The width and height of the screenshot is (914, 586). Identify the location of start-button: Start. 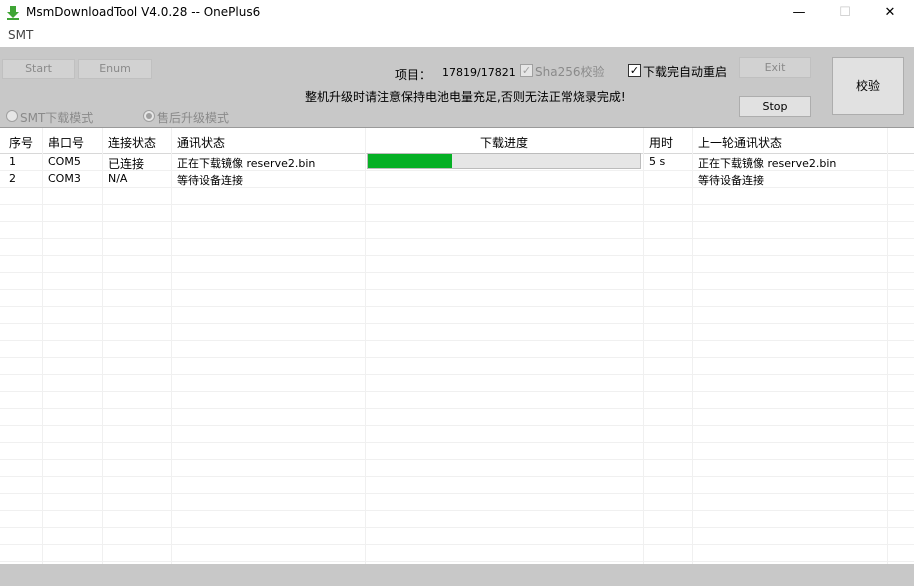
(38, 69).